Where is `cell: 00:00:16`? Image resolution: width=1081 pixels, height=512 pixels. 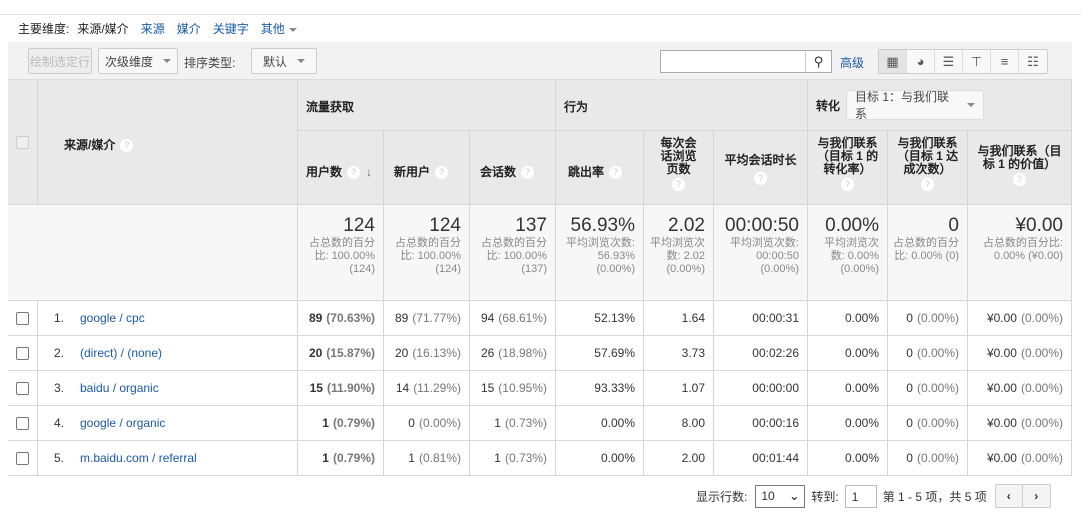 cell: 00:00:16 is located at coordinates (761, 423).